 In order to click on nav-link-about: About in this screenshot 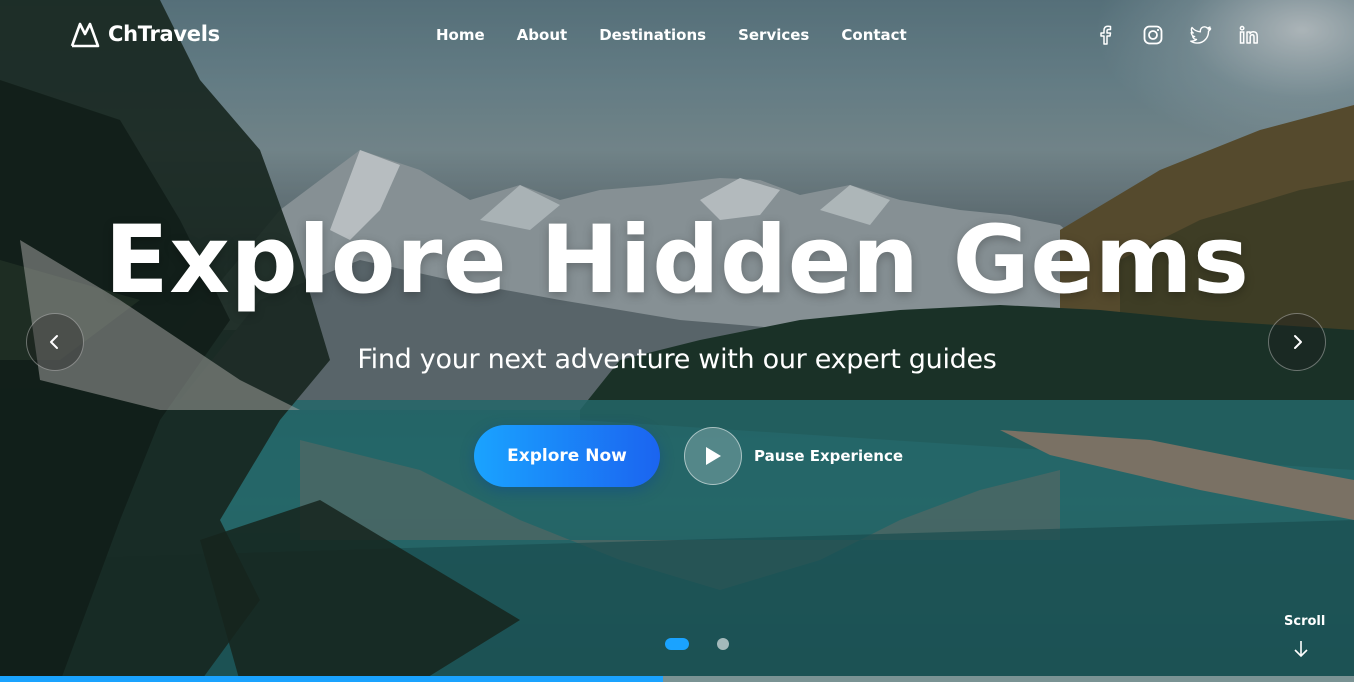, I will do `click(542, 35)`.